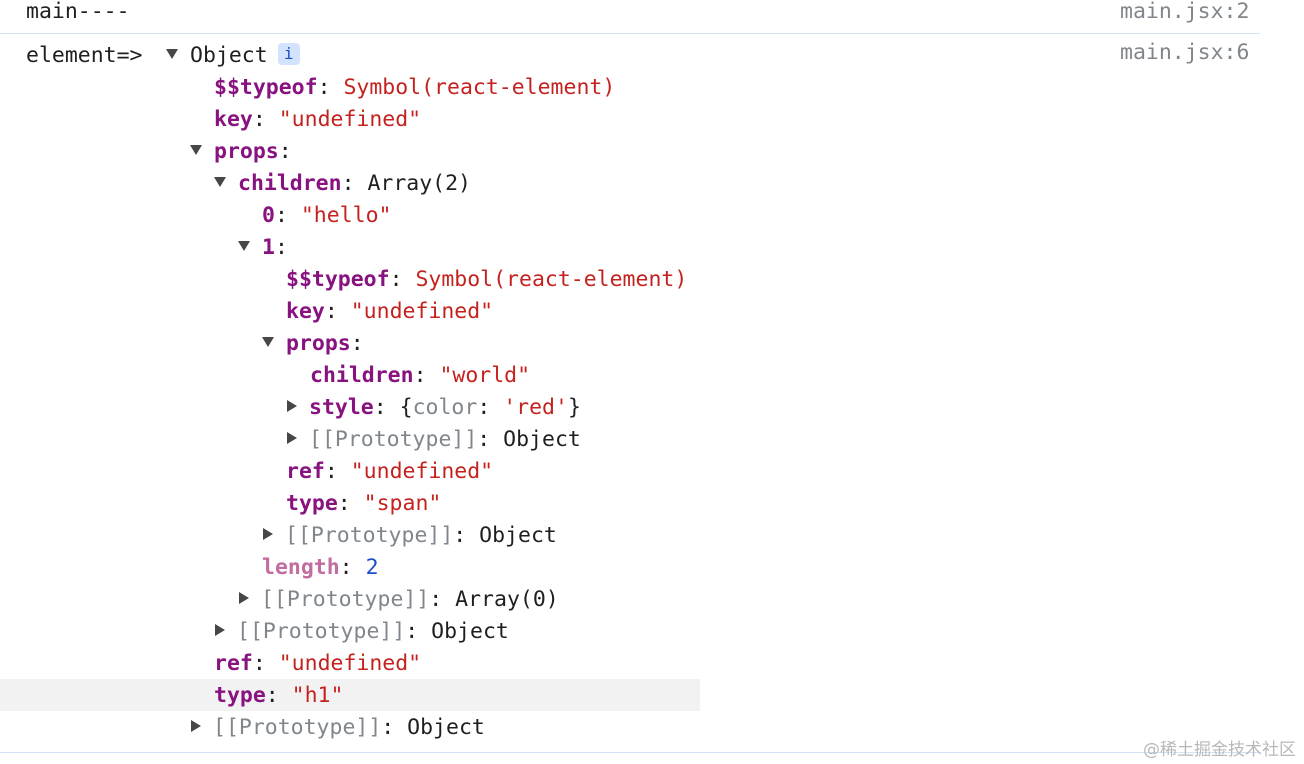 This screenshot has height=764, width=1304. Describe the element at coordinates (406, 407) in the screenshot. I see `preview-open-brace: {` at that location.